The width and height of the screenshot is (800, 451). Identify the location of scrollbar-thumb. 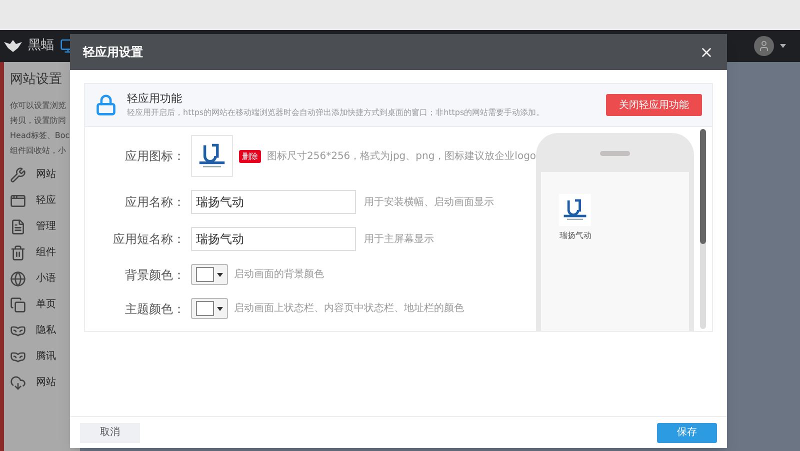
(703, 186).